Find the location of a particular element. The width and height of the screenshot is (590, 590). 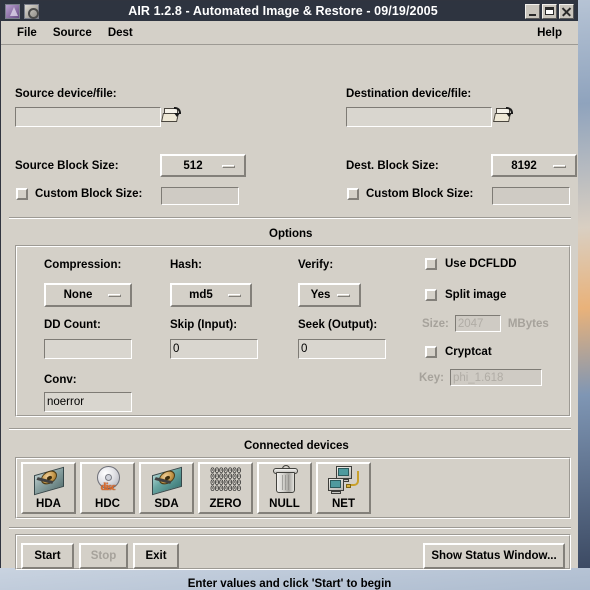

actions-divider is located at coordinates (290, 528).